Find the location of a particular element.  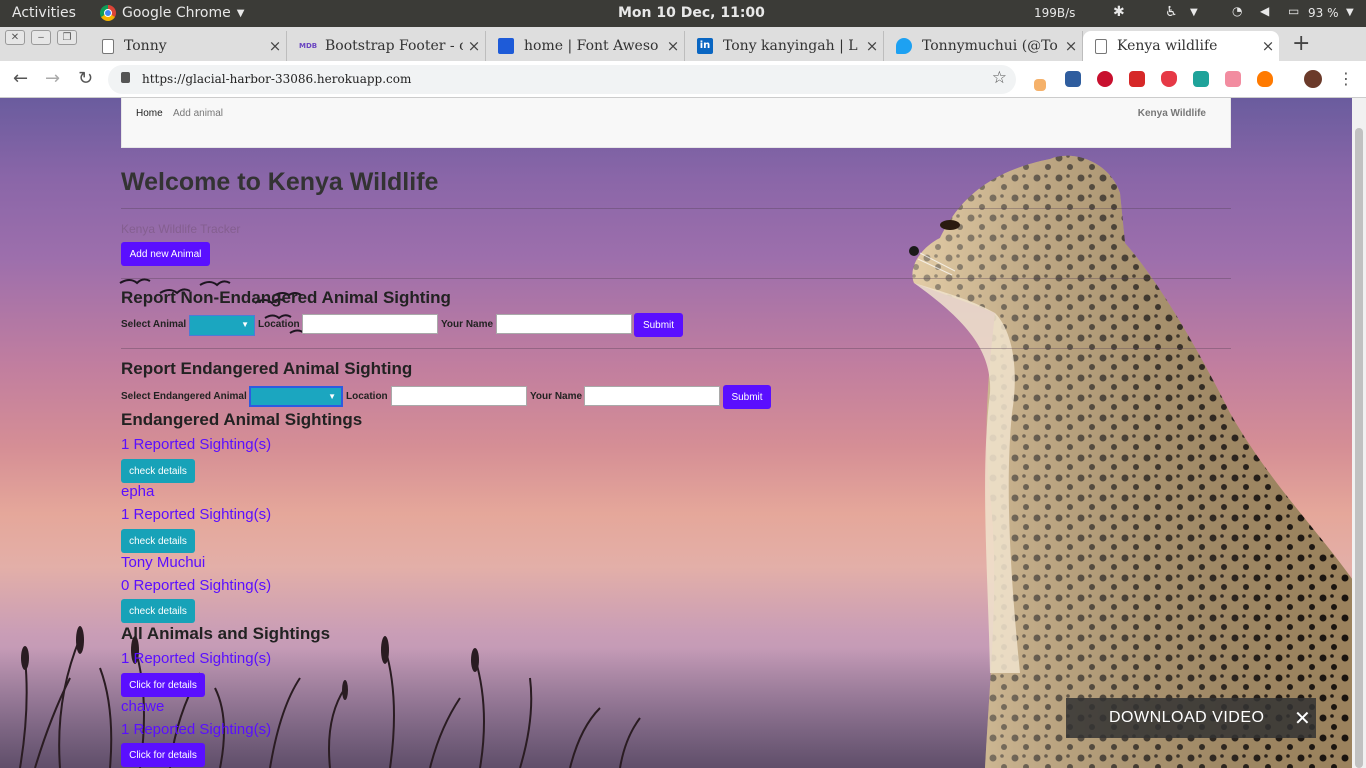

animal-select is located at coordinates (222, 325).